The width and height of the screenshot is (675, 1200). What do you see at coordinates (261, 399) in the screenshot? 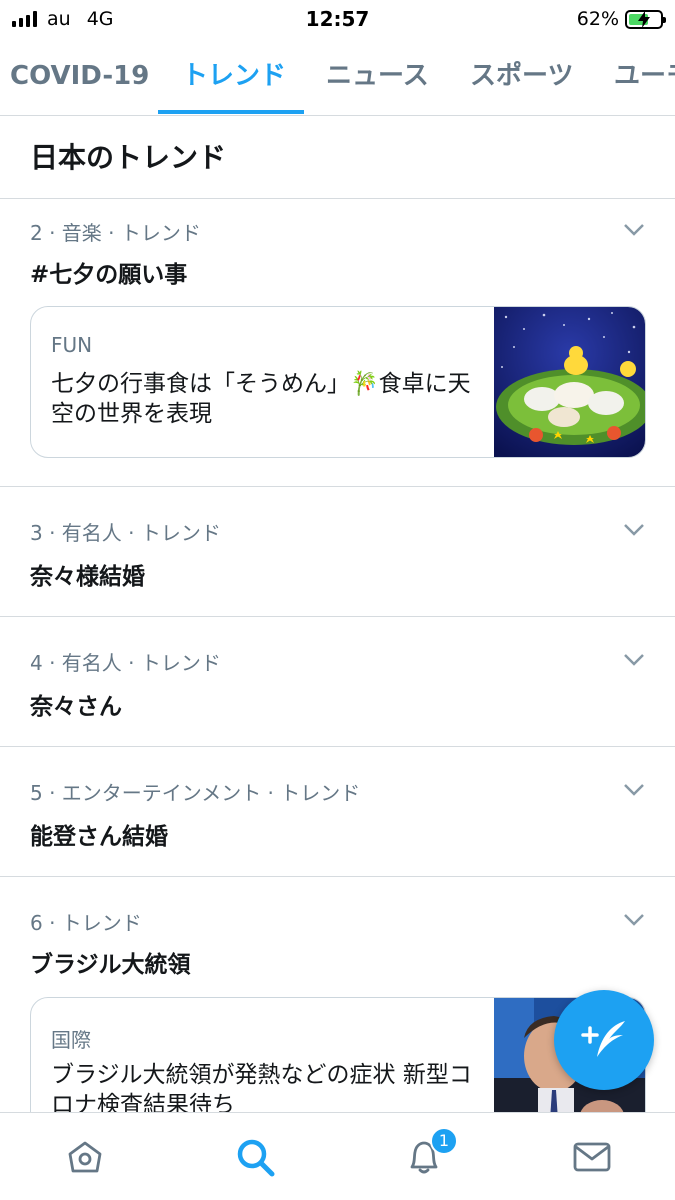
I see `card-headline: 七夕の行事食は「そうめん」🎋食卓に天空の世界を表現` at bounding box center [261, 399].